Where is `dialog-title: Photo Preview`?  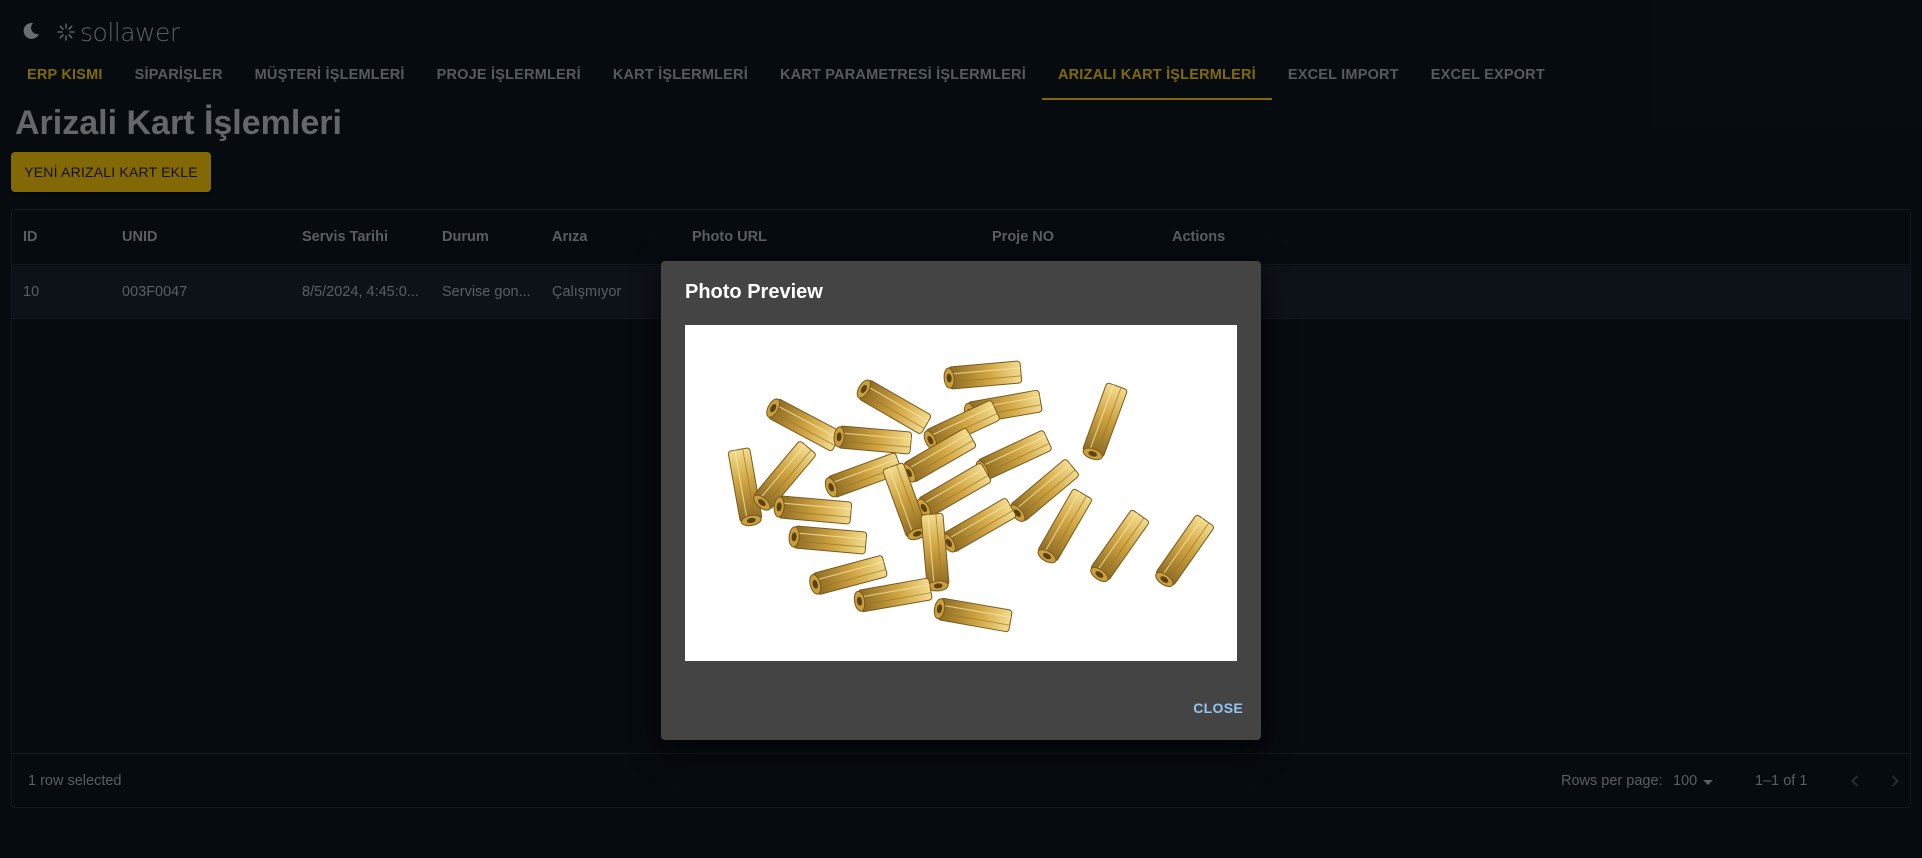
dialog-title: Photo Preview is located at coordinates (754, 292).